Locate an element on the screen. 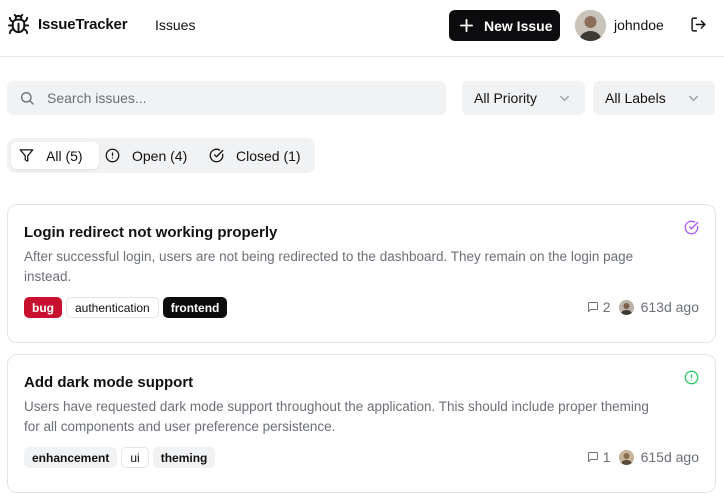 The width and height of the screenshot is (724, 502). search-input is located at coordinates (242, 98).